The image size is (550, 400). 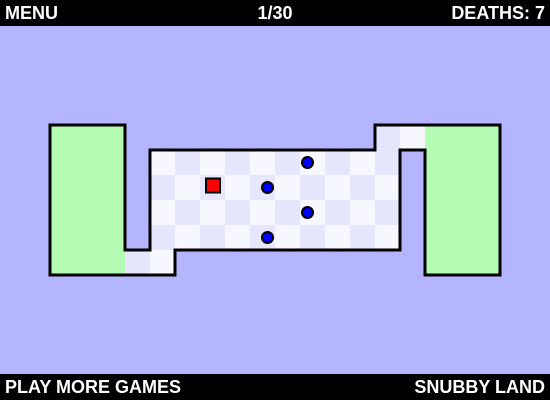 What do you see at coordinates (93, 387) in the screenshot?
I see `play-more-games-link: PLAY MORE GAMES` at bounding box center [93, 387].